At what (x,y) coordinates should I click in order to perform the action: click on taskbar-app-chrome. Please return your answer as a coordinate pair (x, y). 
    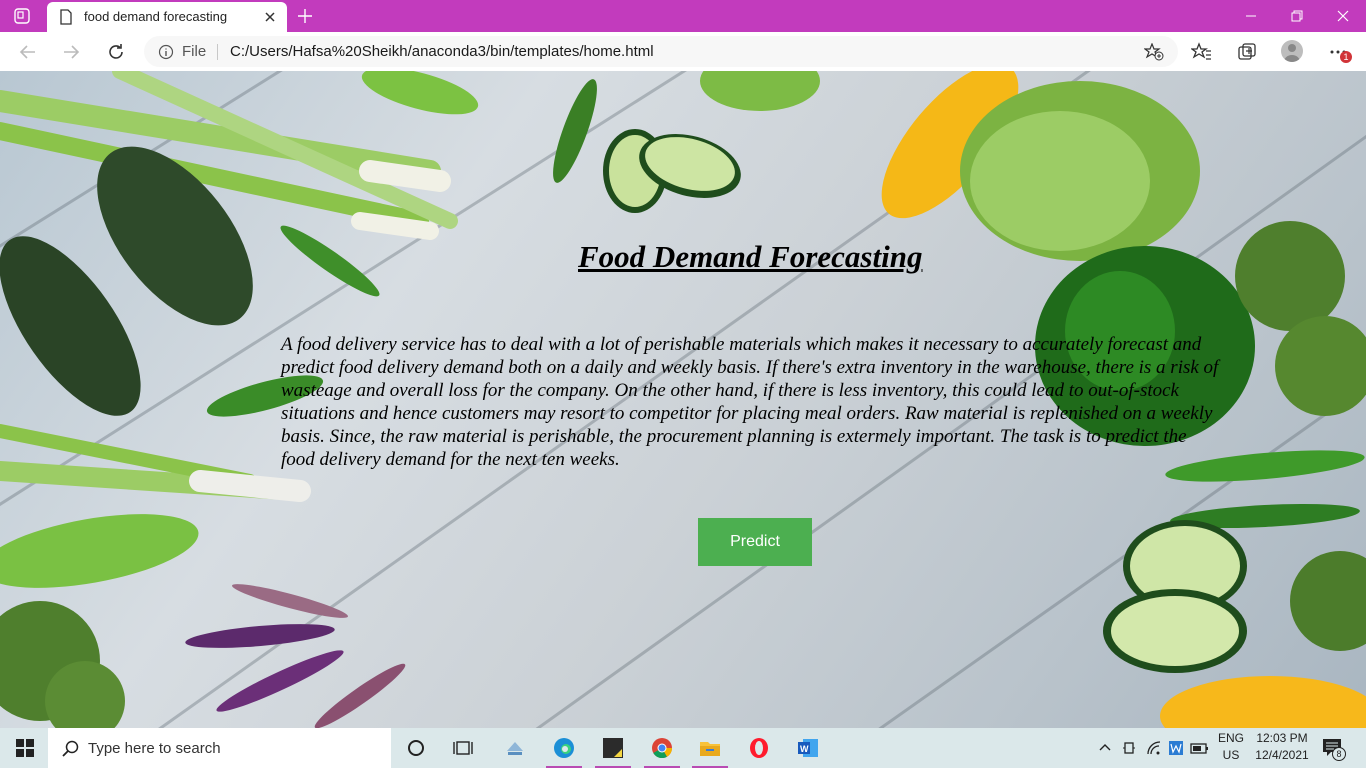
    Looking at the image, I should click on (662, 748).